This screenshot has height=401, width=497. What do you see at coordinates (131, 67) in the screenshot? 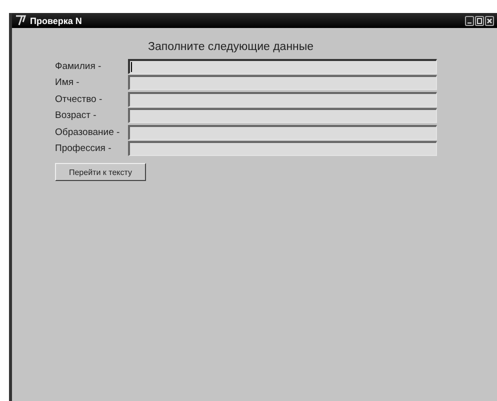
I see `text-cursor` at bounding box center [131, 67].